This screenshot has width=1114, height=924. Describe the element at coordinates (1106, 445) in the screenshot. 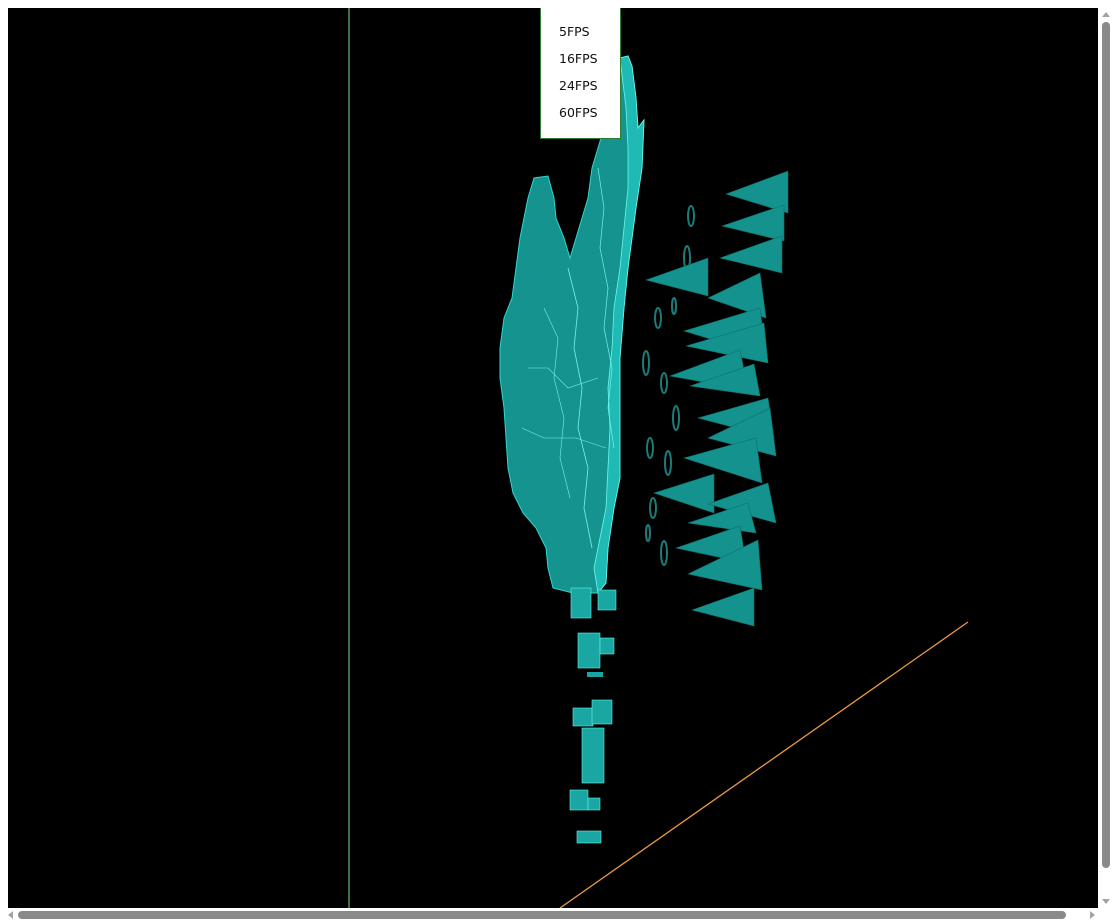

I see `vertical-scroll-thumb` at that location.